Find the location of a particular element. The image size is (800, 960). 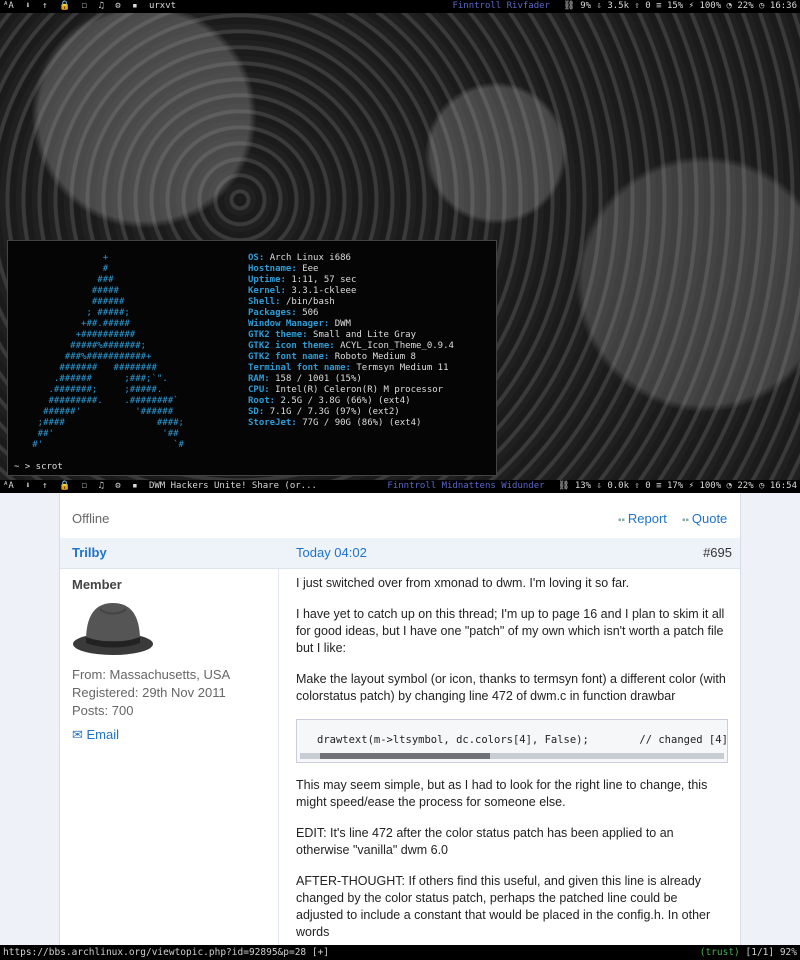

info-row: StoreJet: 77G / 90G (86%) (ext4) is located at coordinates (335, 423).